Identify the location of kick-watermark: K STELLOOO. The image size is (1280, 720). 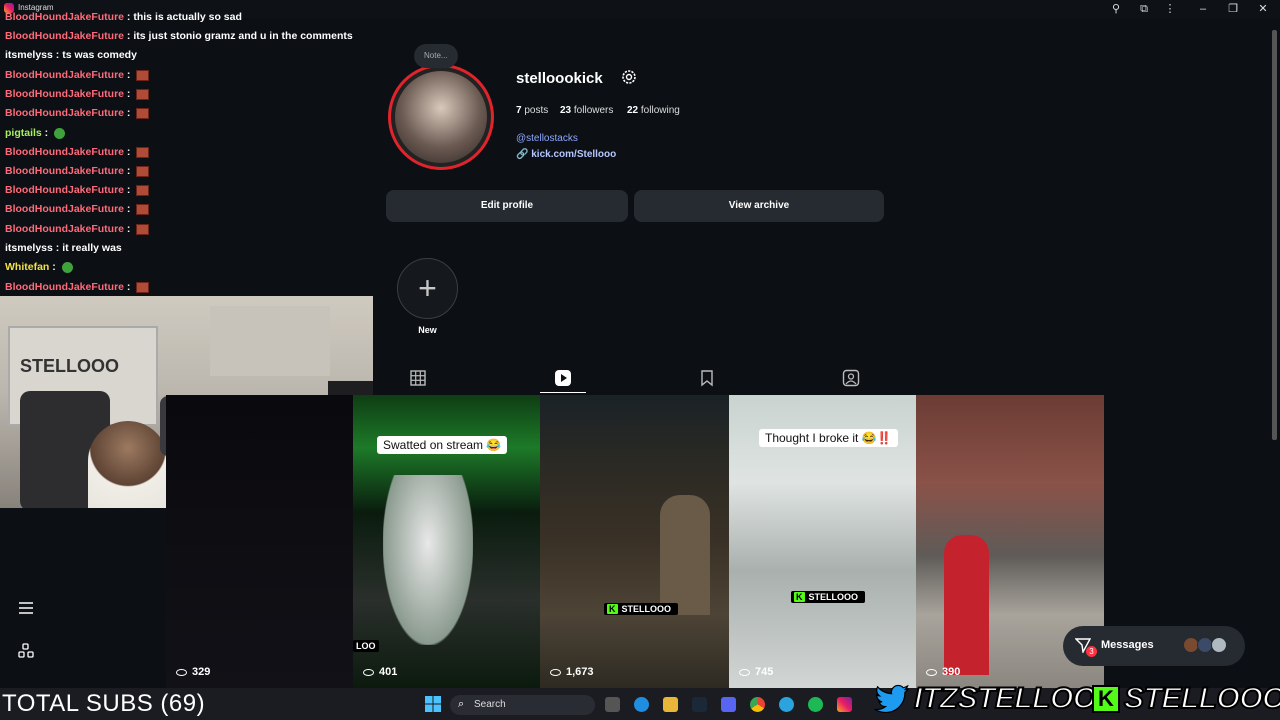
(641, 609).